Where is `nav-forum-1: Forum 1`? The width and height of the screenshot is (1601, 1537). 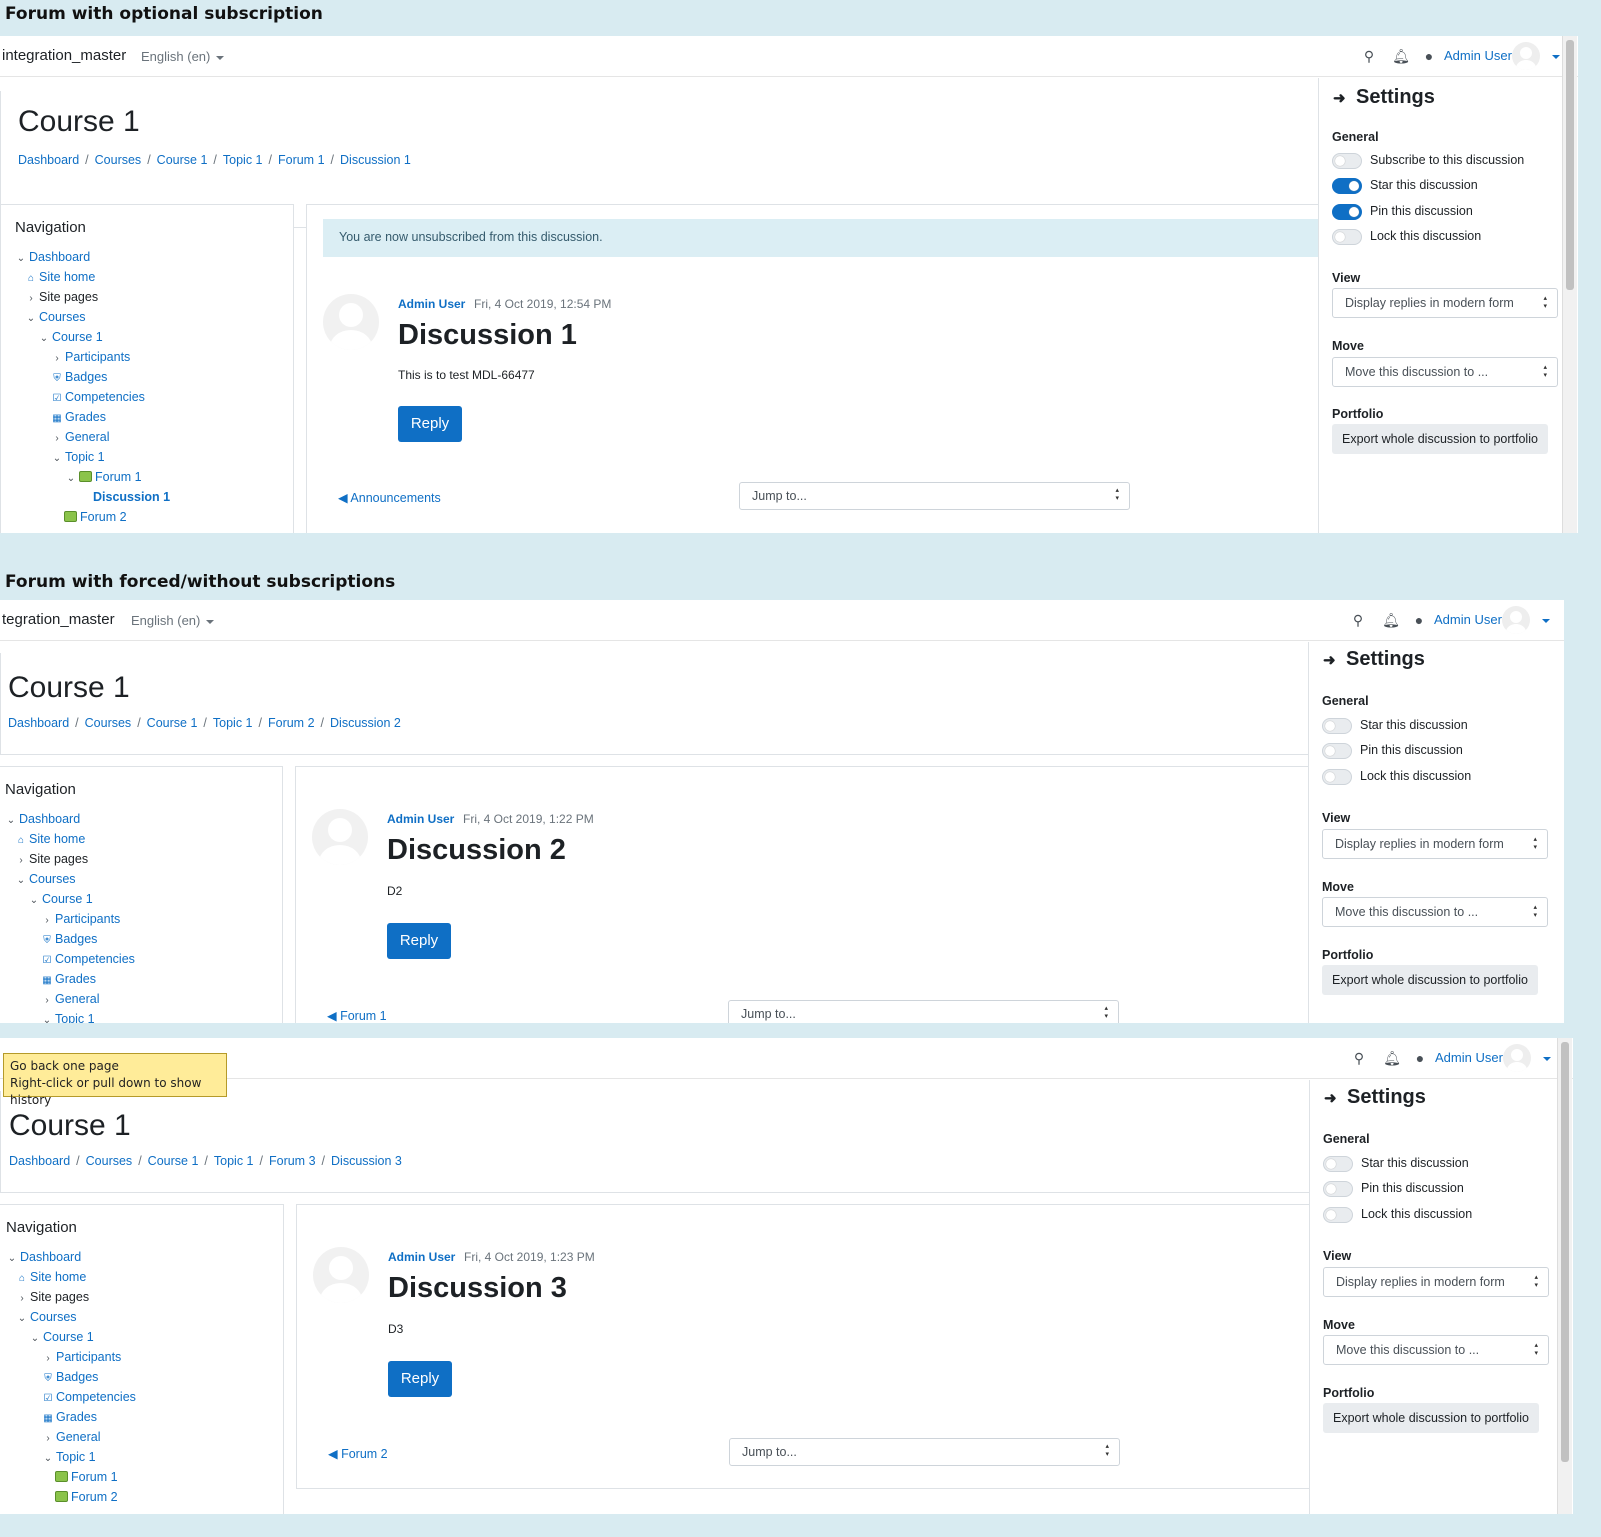
nav-forum-1: Forum 1 is located at coordinates (86, 1477).